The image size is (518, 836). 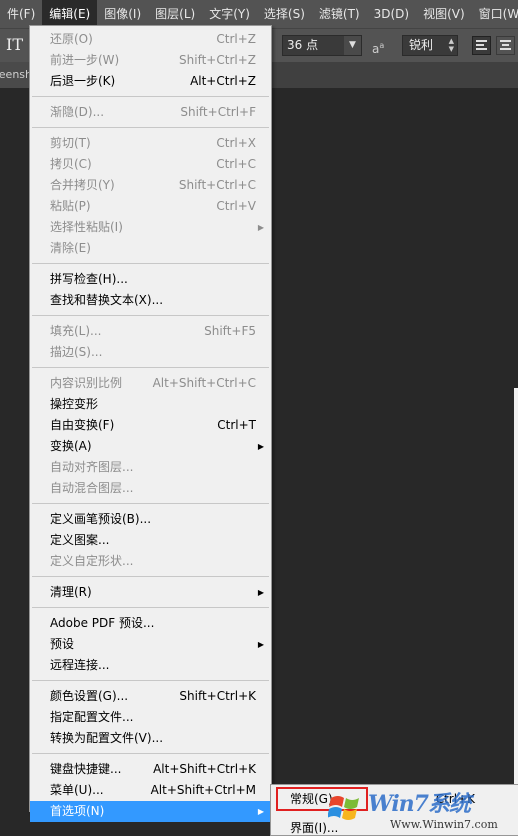 I want to click on menubar-item: 图像(I), so click(x=122, y=14).